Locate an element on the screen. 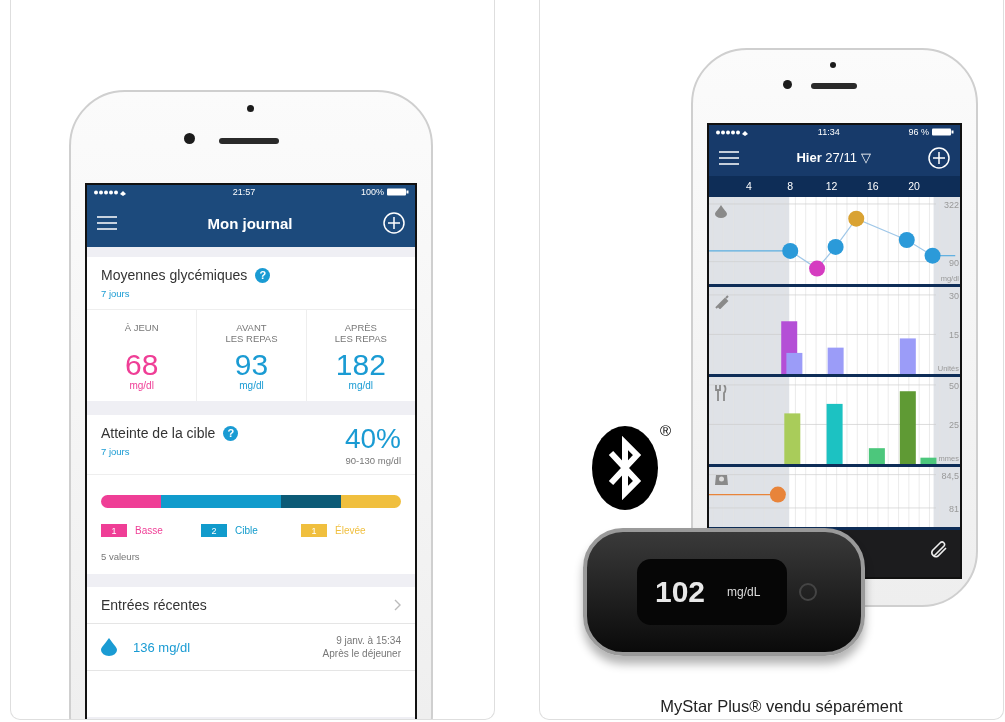 This screenshot has width=1005, height=722. scale-label: 50 is located at coordinates (954, 385).